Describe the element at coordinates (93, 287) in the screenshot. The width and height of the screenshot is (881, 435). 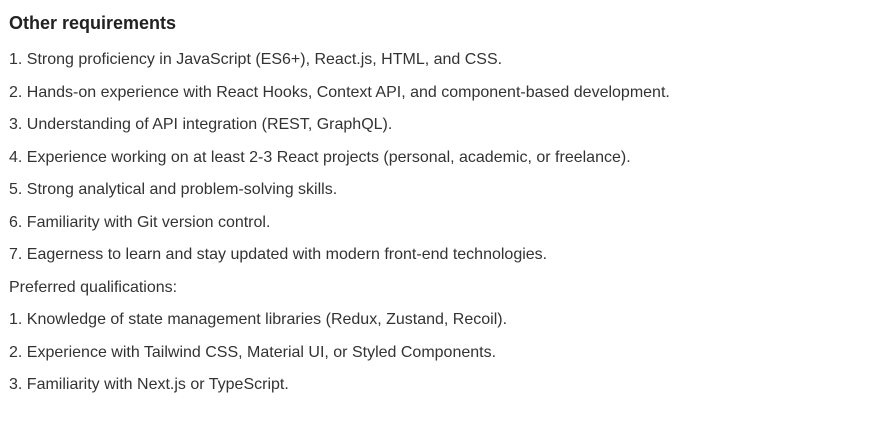
I see `preferred-qualifications-heading: Preferred qualifications:` at that location.